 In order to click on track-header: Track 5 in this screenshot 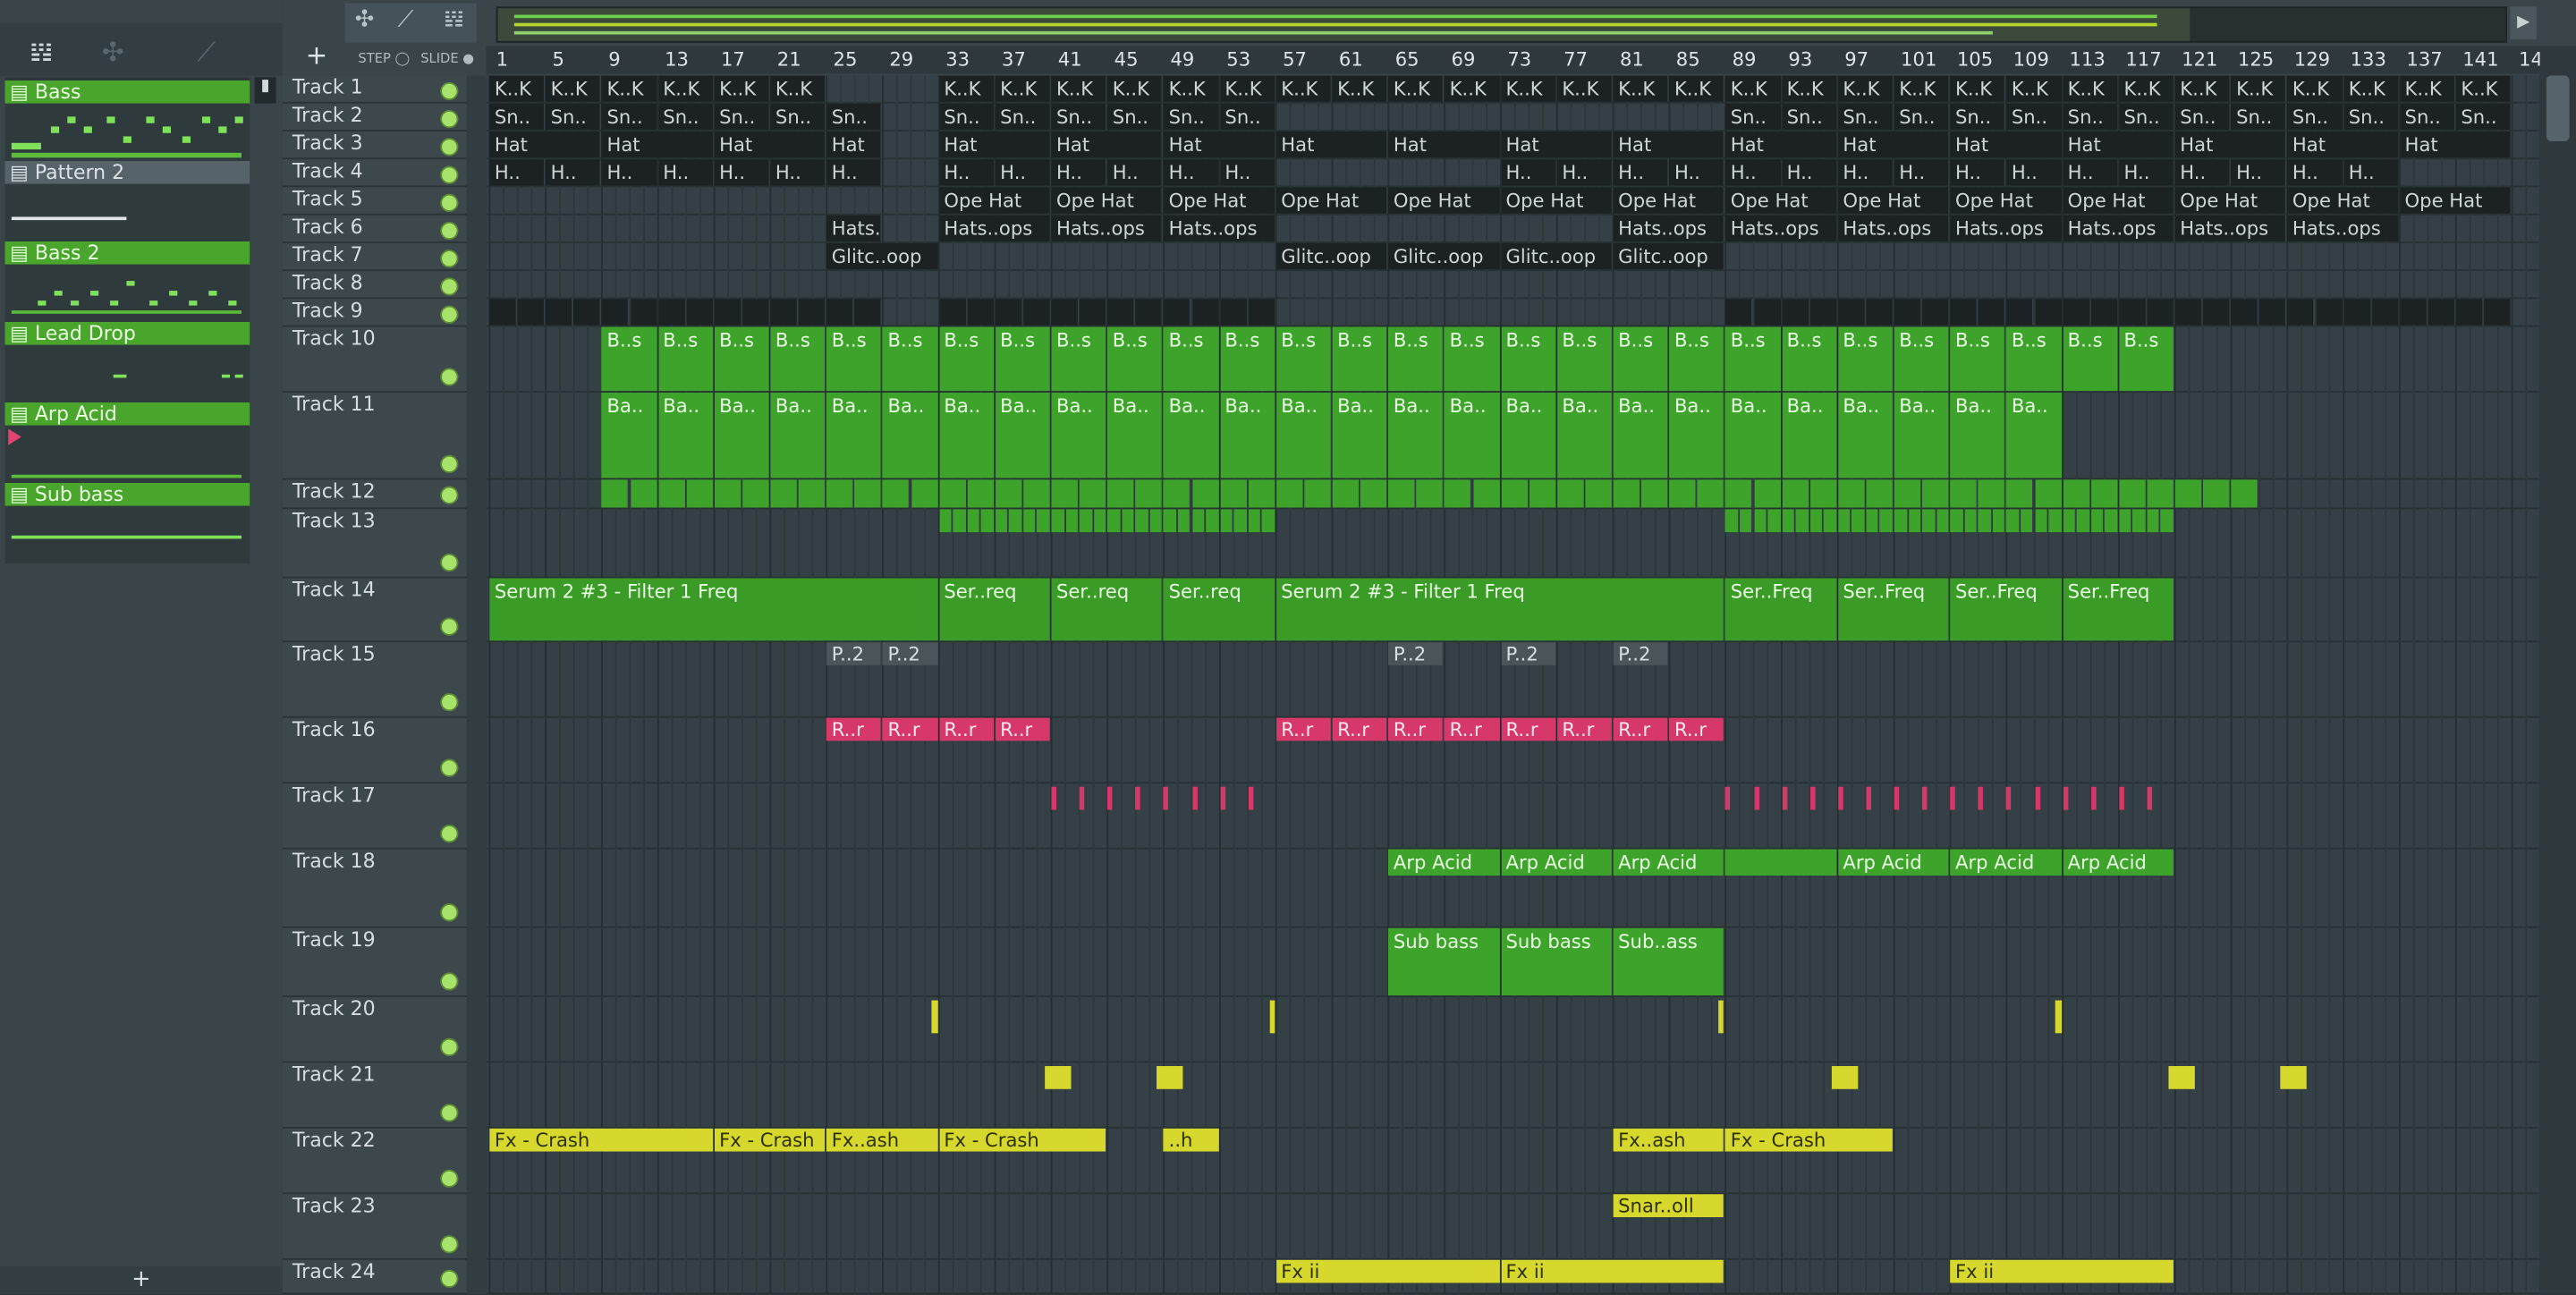, I will do `click(374, 201)`.